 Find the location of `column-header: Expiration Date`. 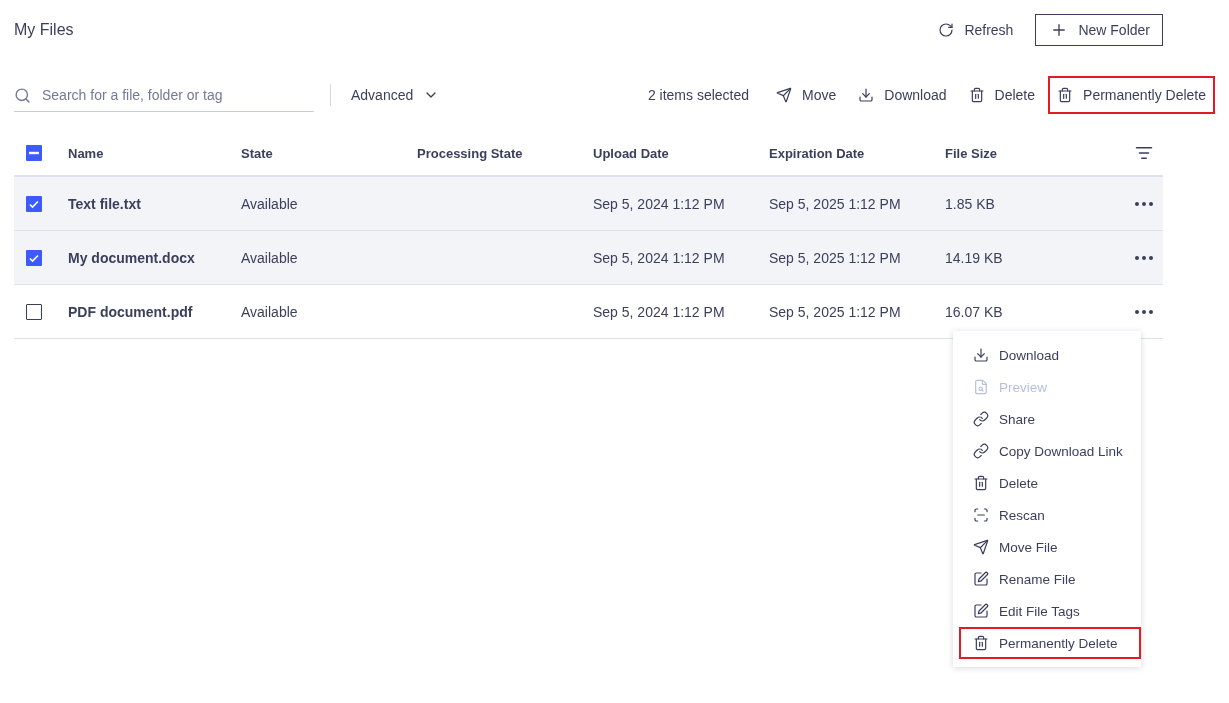

column-header: Expiration Date is located at coordinates (857, 153).